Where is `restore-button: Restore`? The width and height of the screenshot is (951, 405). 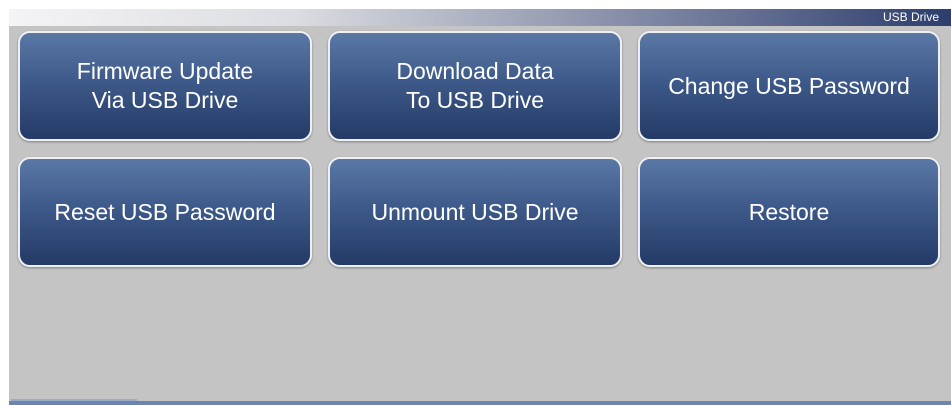 restore-button: Restore is located at coordinates (789, 212).